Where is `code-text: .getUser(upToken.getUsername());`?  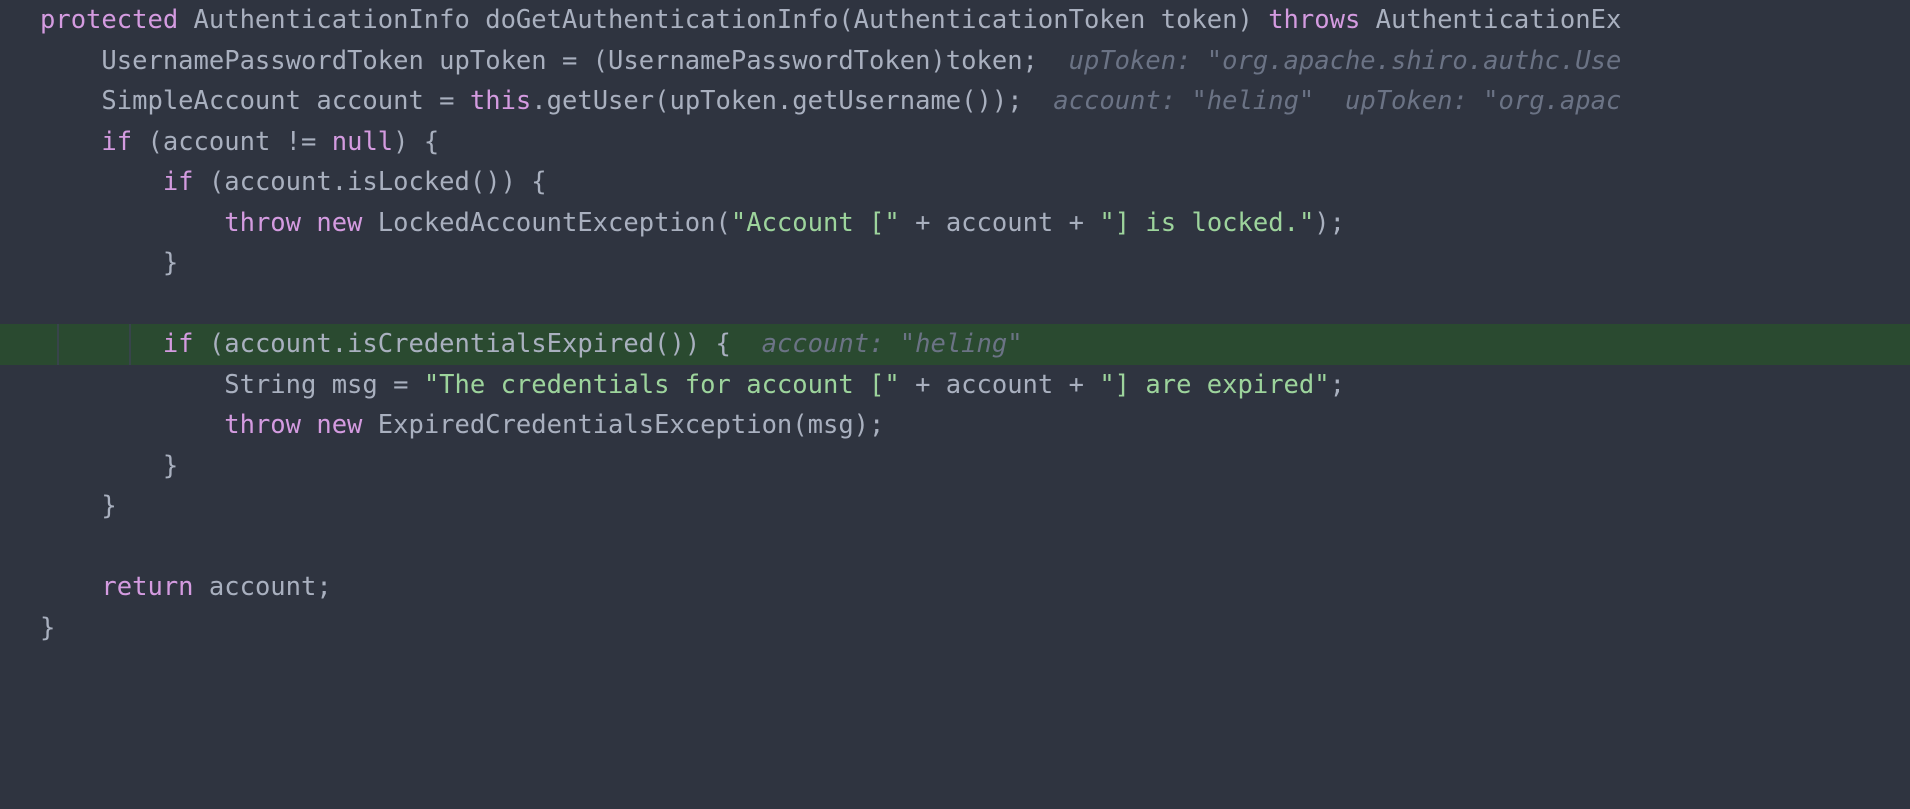
code-text: .getUser(upToken.getUsername()); is located at coordinates (777, 101).